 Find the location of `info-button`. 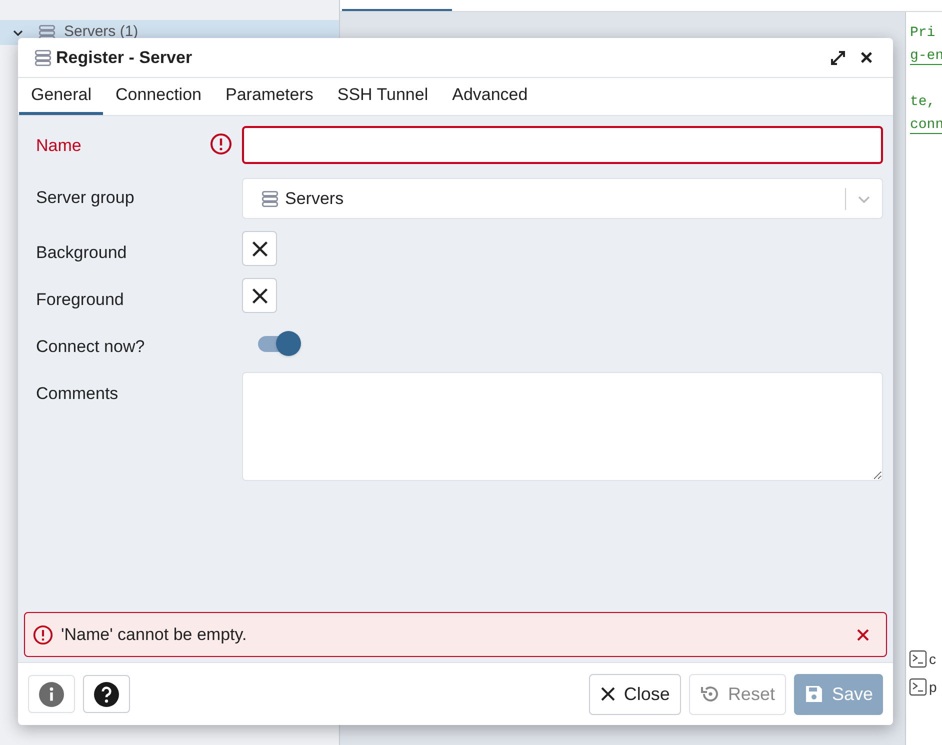

info-button is located at coordinates (51, 694).